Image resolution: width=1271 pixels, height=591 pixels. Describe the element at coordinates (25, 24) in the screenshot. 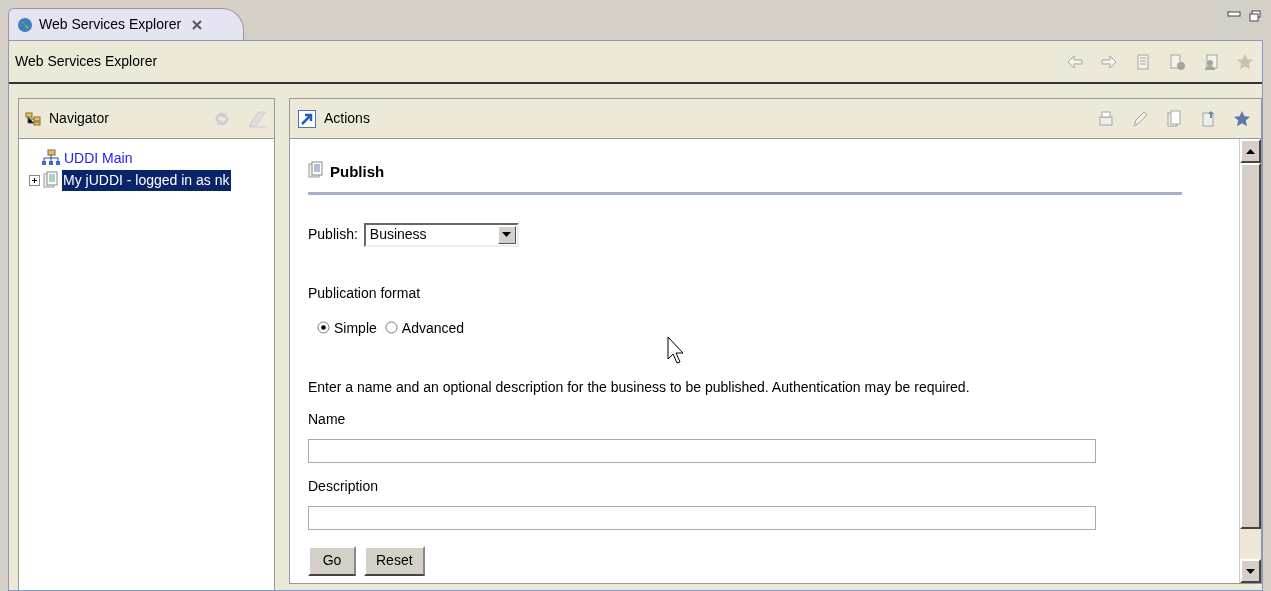

I see `globe-icon` at that location.